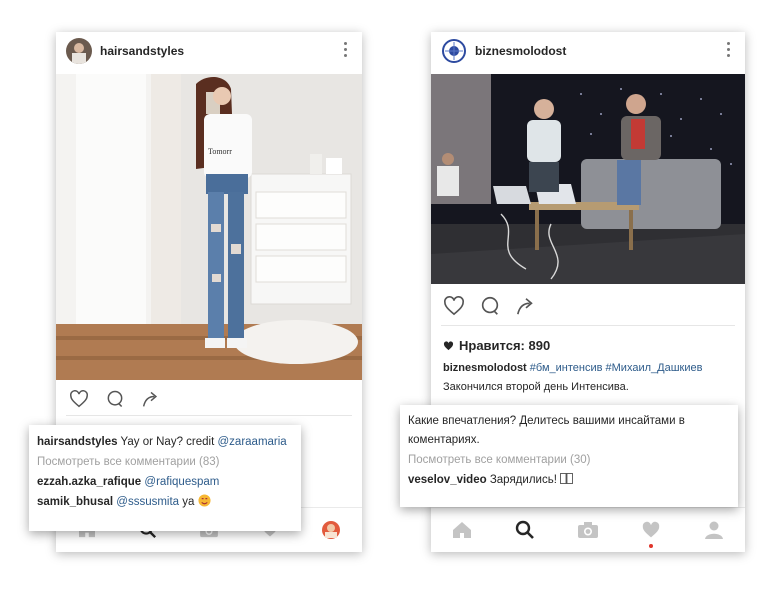  I want to click on post-header: hairsandstyles, so click(209, 51).